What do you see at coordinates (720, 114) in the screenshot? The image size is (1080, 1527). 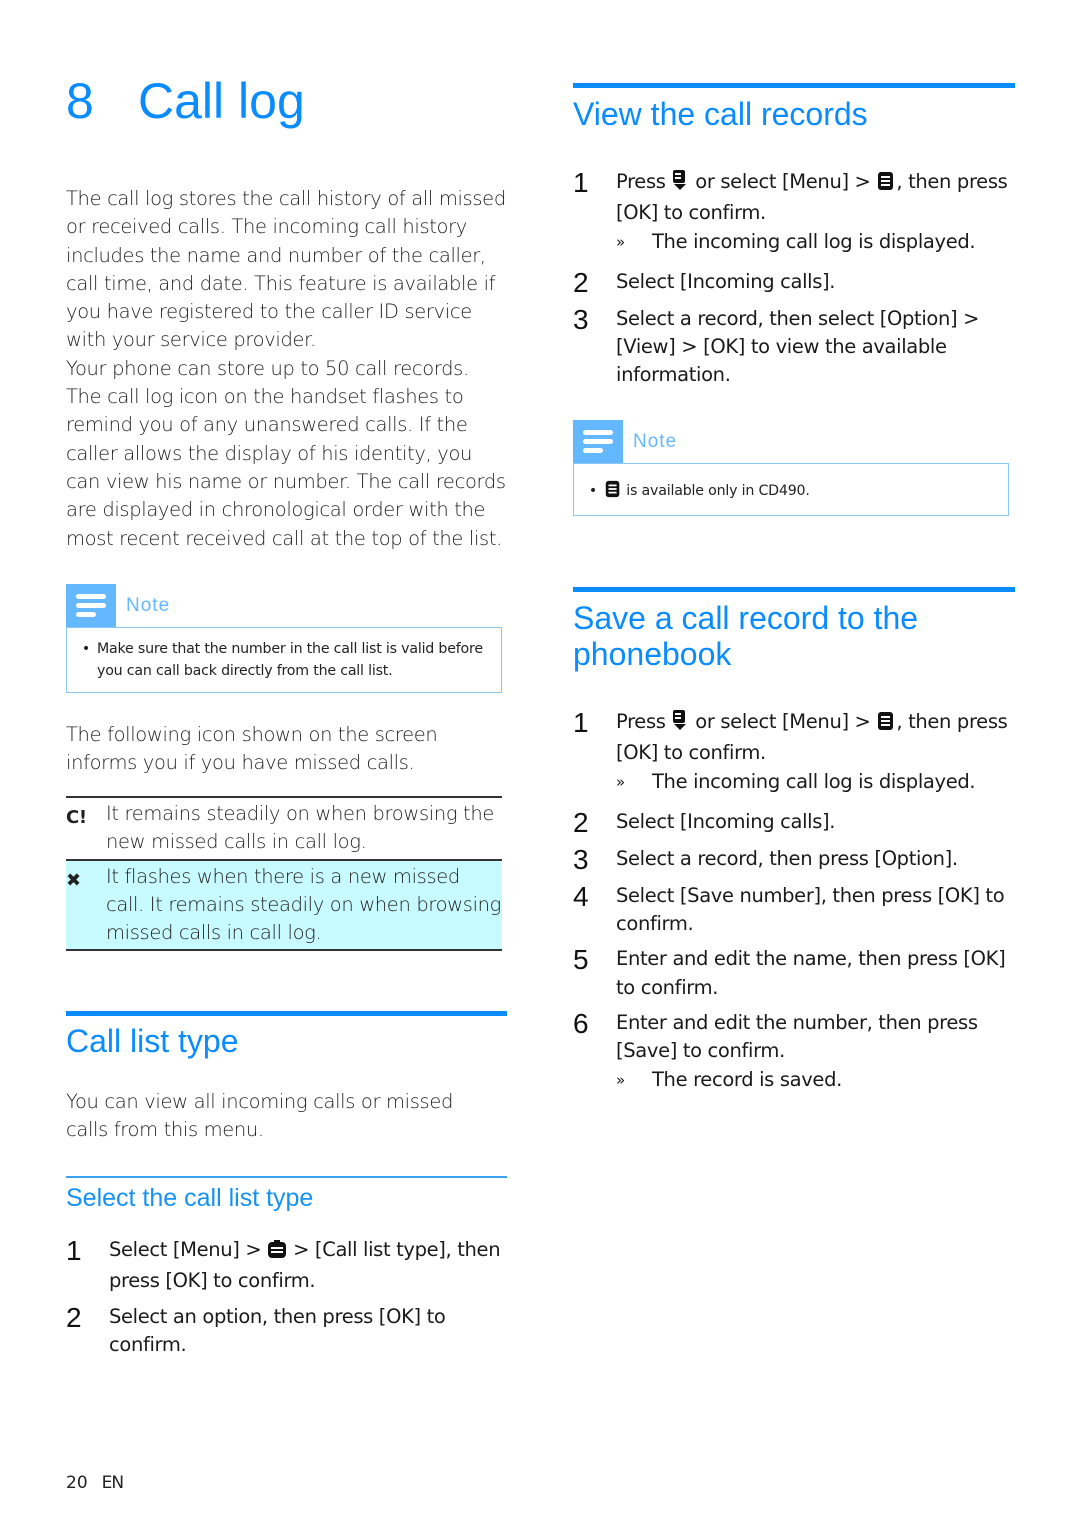 I see `heading-view-call-records: View the call records` at bounding box center [720, 114].